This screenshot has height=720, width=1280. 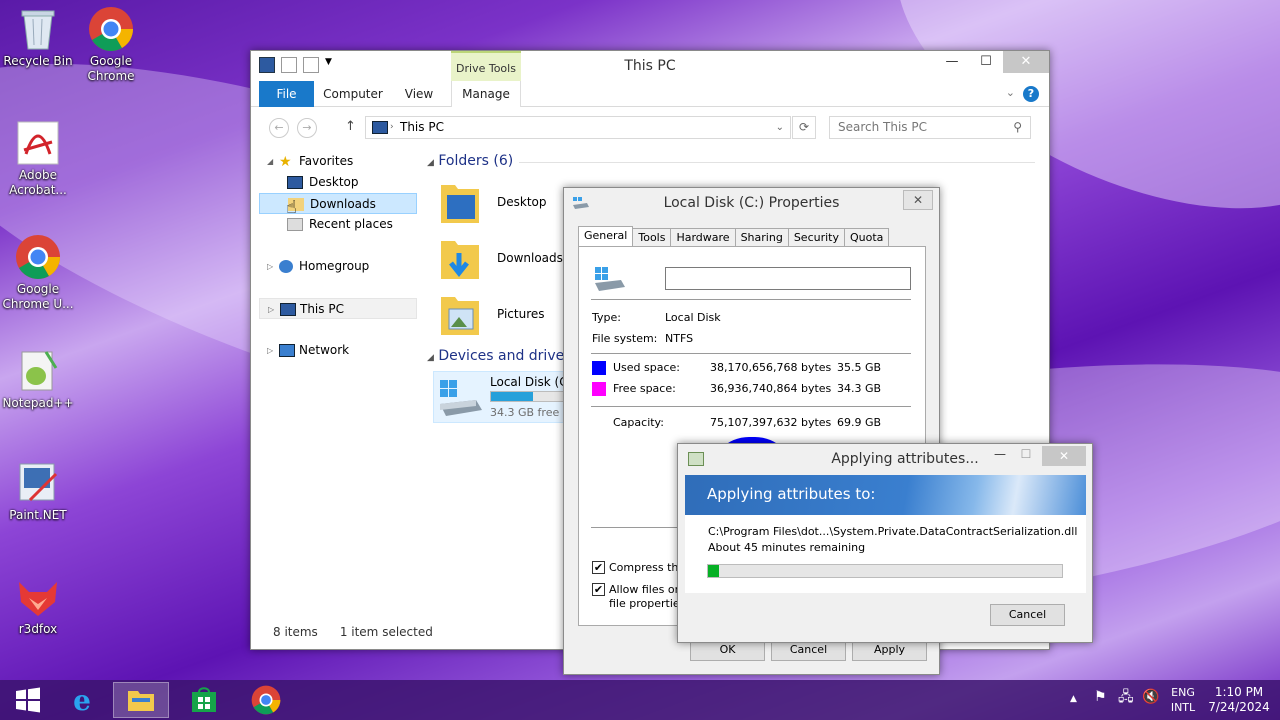 What do you see at coordinates (1027, 615) in the screenshot?
I see `cancel-button: Cancel` at bounding box center [1027, 615].